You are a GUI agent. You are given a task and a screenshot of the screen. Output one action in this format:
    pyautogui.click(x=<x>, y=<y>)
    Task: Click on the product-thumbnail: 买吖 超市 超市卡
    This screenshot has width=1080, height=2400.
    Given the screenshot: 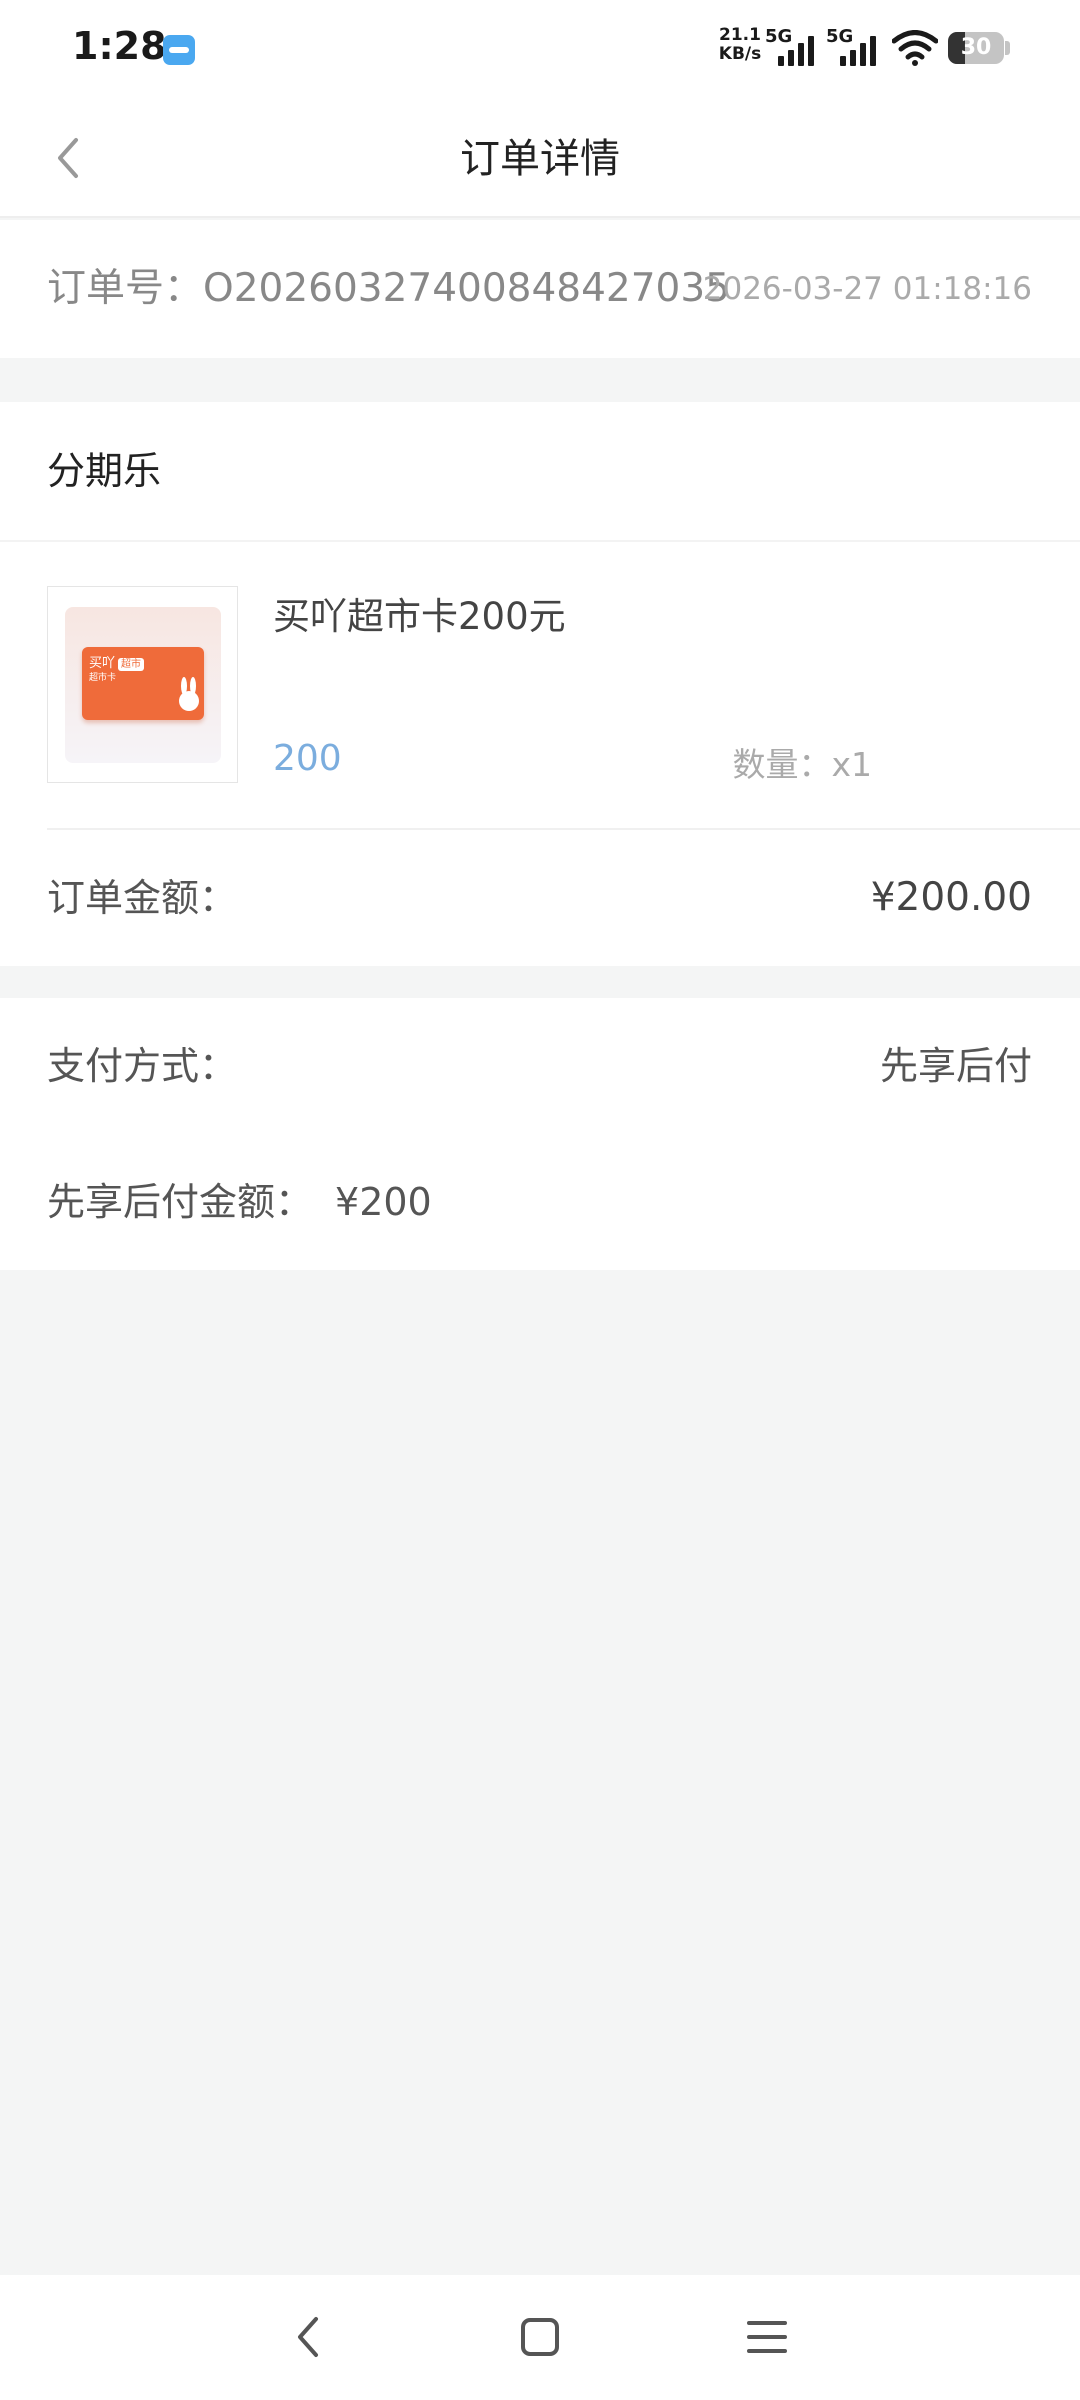 What is the action you would take?
    pyautogui.click(x=142, y=684)
    